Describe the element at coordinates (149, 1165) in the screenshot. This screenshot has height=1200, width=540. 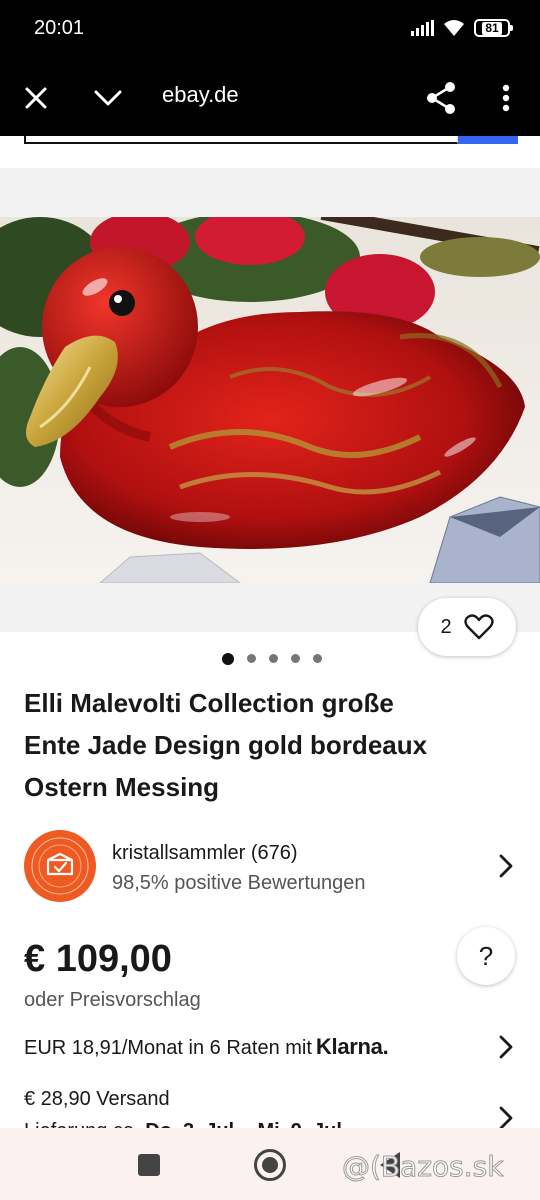
I see `recents-button` at that location.